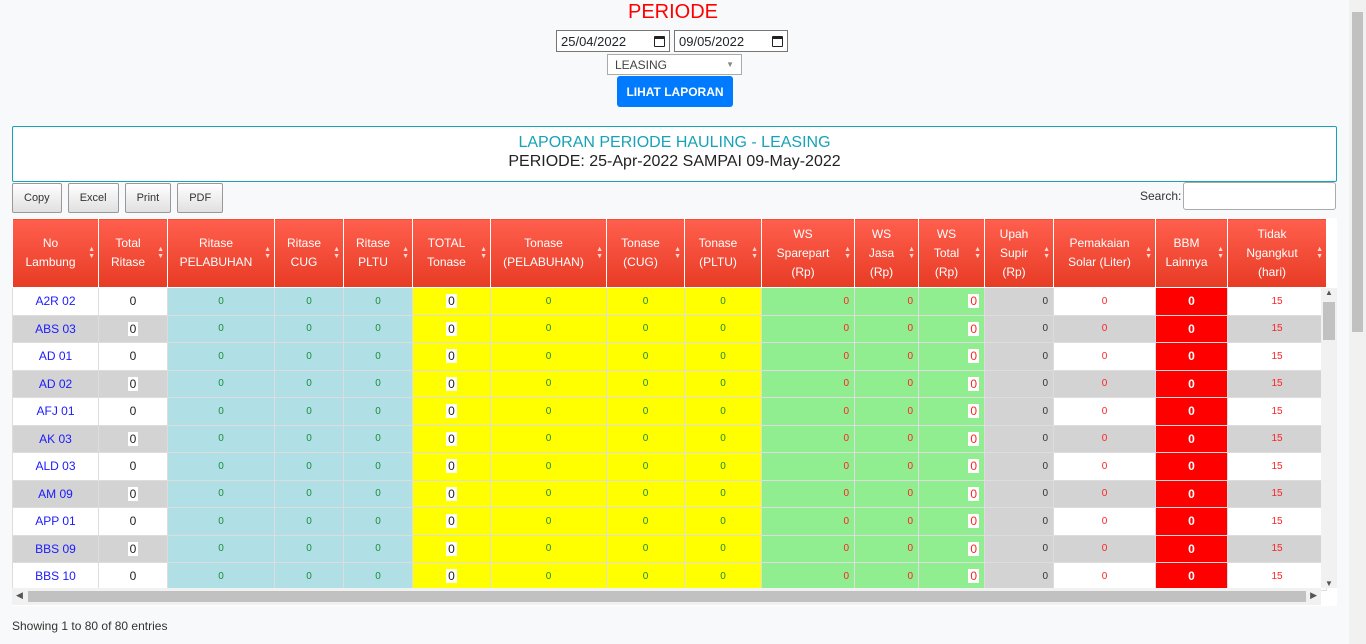 This screenshot has height=644, width=1366. Describe the element at coordinates (548, 253) in the screenshot. I see `column-header: Tonase (PELABUHAN) ▲ ▼` at that location.